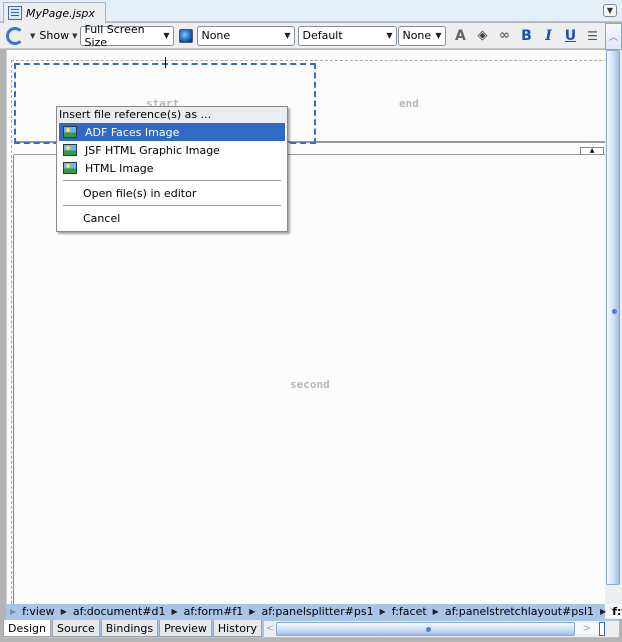  I want to click on globe-icon, so click(186, 35).